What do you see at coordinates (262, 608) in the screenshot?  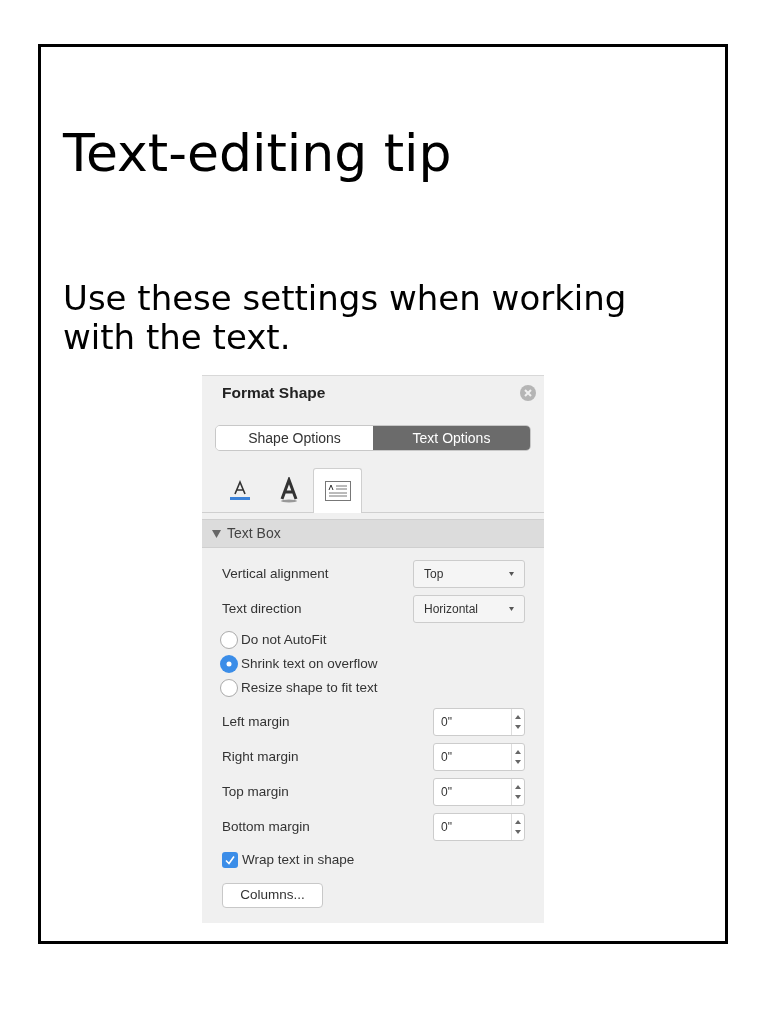 I see `field-label: Text direction` at bounding box center [262, 608].